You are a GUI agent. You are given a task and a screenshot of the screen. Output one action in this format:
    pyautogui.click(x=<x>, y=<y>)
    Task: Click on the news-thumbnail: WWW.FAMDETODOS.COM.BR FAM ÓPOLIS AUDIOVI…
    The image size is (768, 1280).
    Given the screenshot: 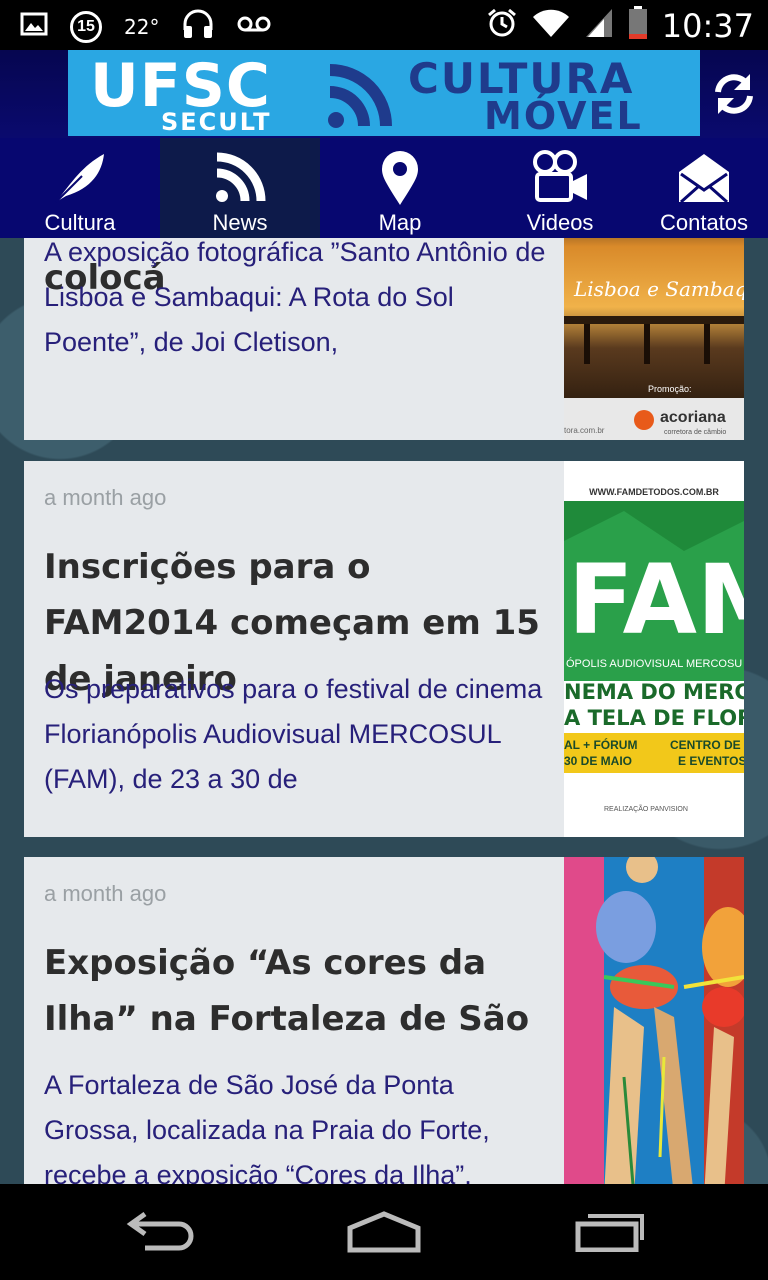 What is the action you would take?
    pyautogui.click(x=654, y=649)
    